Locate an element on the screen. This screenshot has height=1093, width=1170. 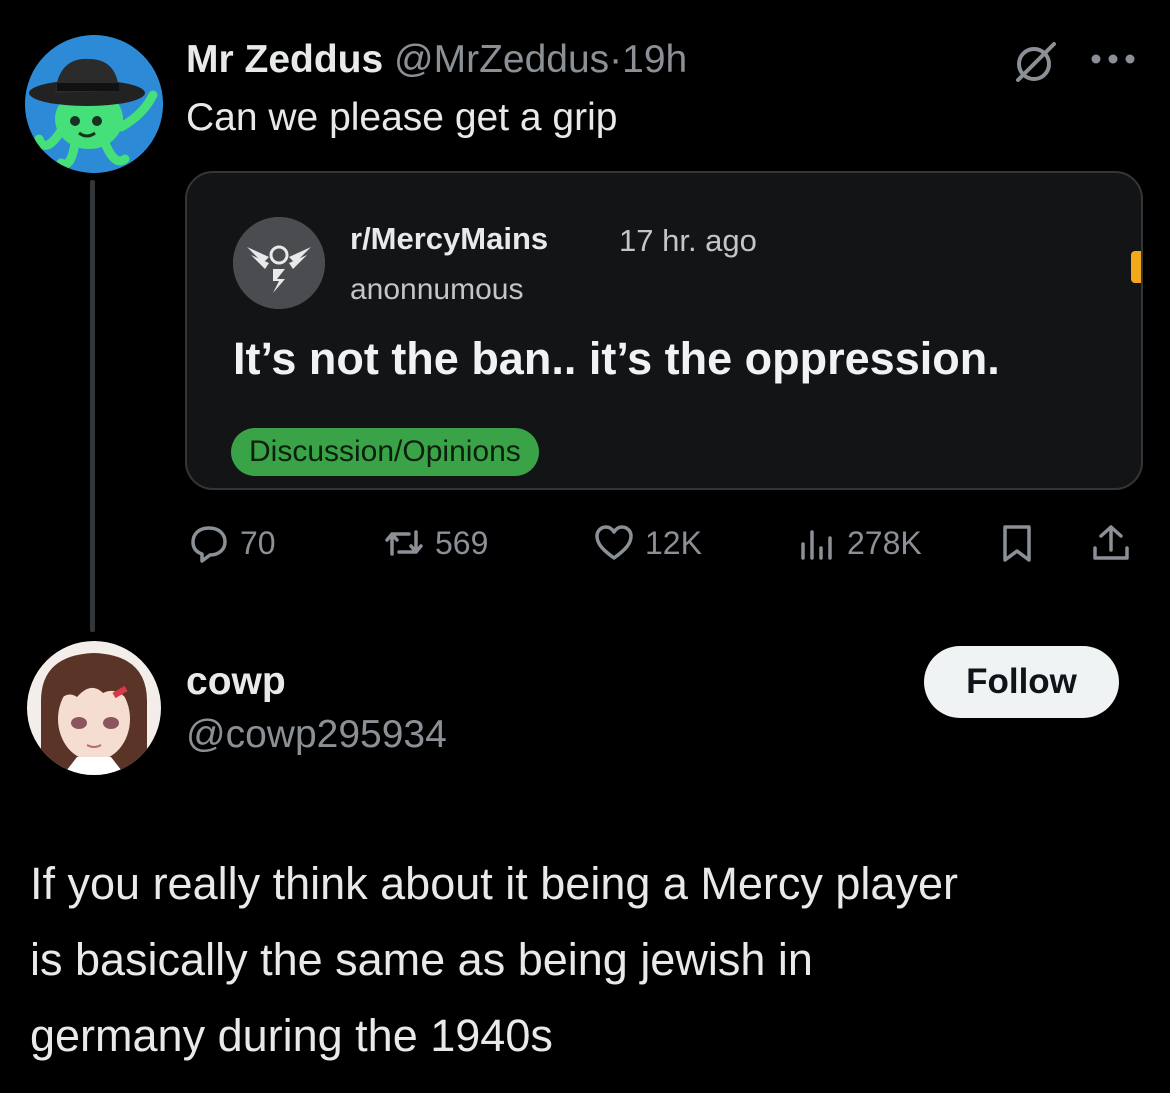
retweet-button: 569 is located at coordinates (435, 543).